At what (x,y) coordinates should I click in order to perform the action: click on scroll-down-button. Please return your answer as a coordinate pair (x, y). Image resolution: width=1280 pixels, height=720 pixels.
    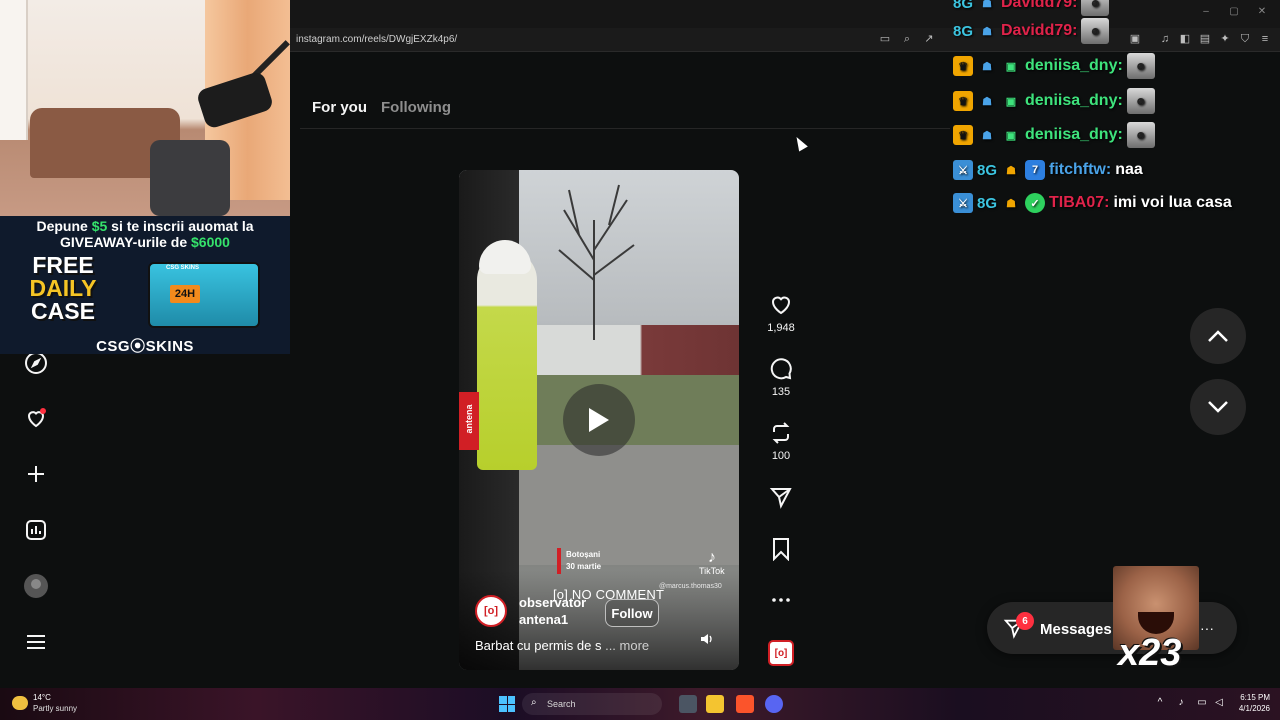
    Looking at the image, I should click on (1218, 407).